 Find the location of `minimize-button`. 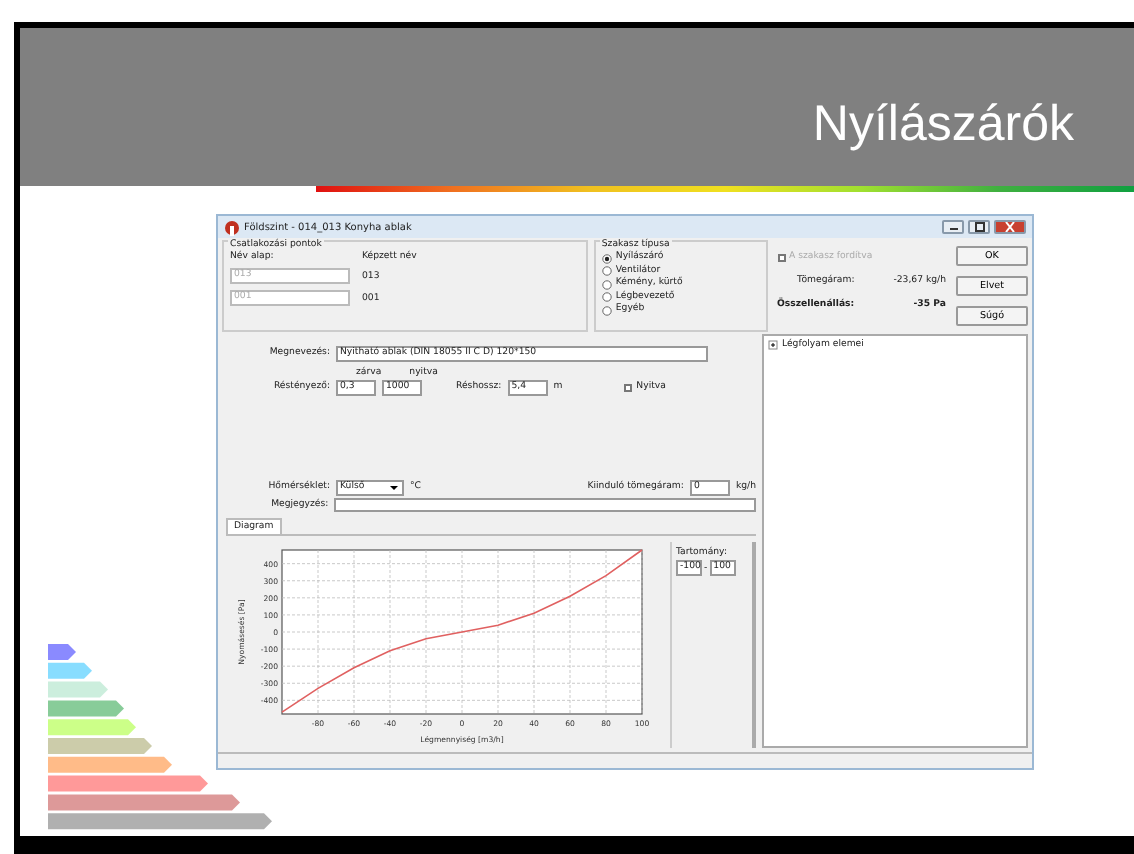

minimize-button is located at coordinates (953, 227).